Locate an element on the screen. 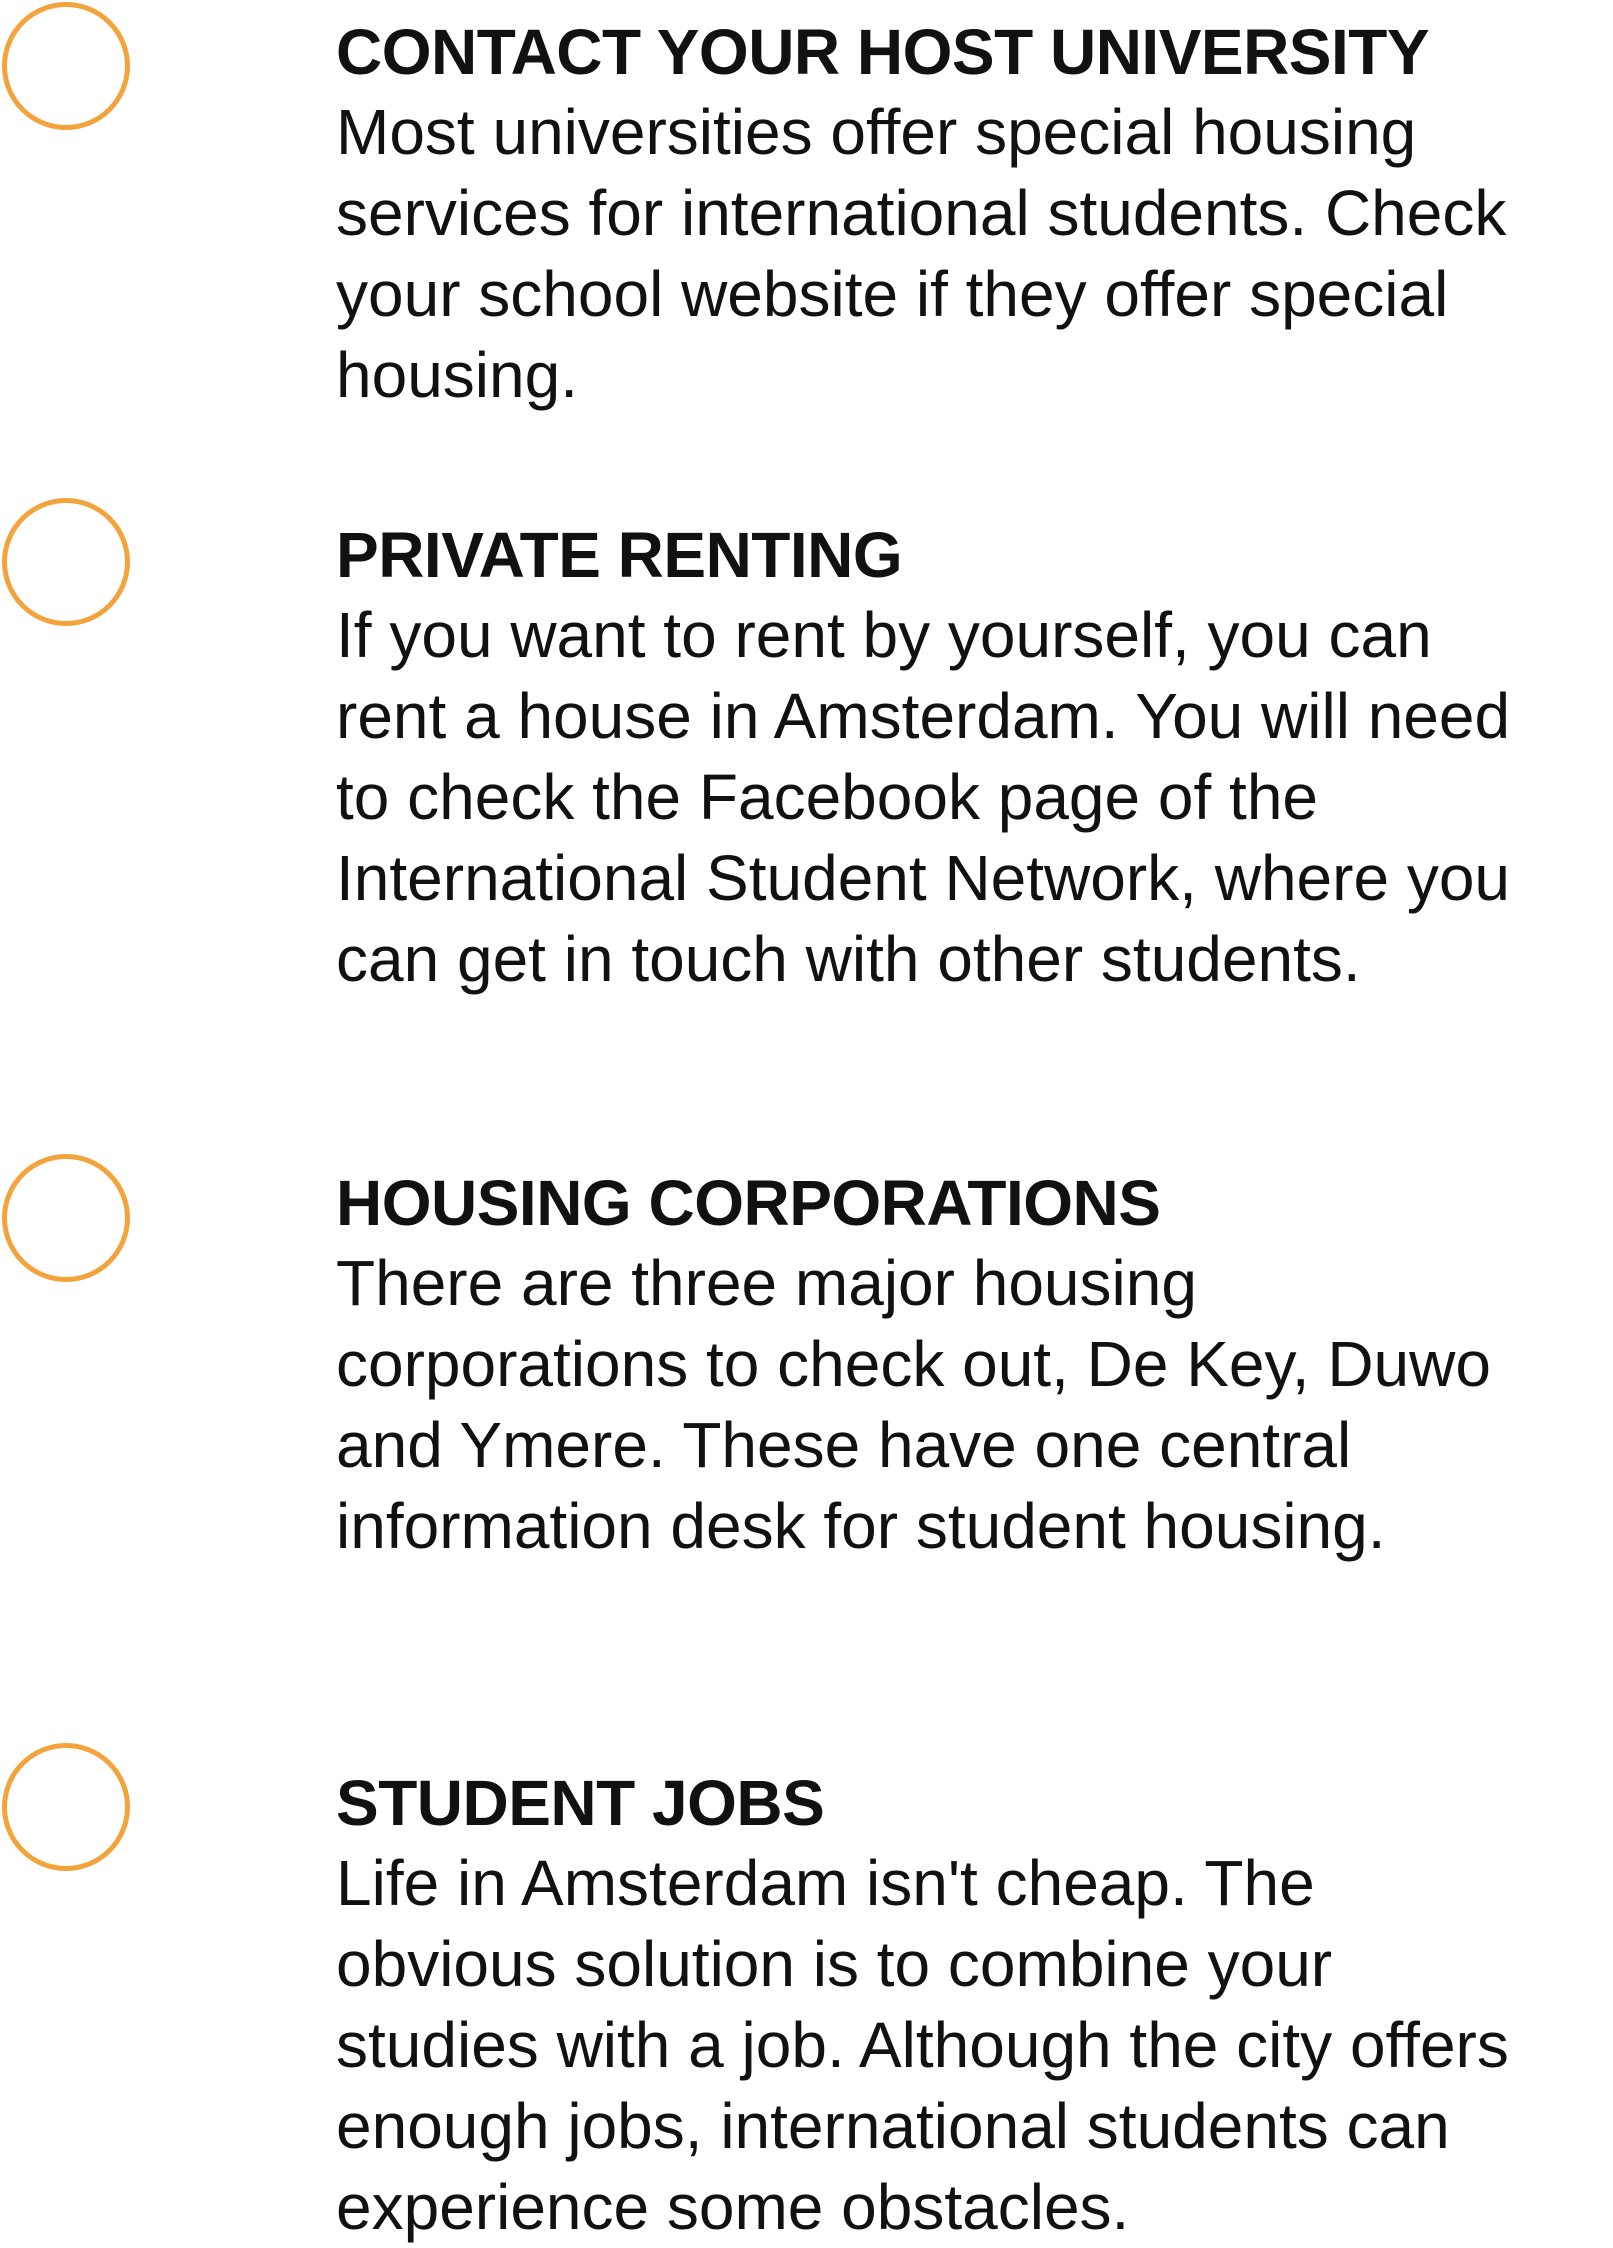 Image resolution: width=1613 pixels, height=2248 pixels. body-line: Most universities offer special housing is located at coordinates (876, 132).